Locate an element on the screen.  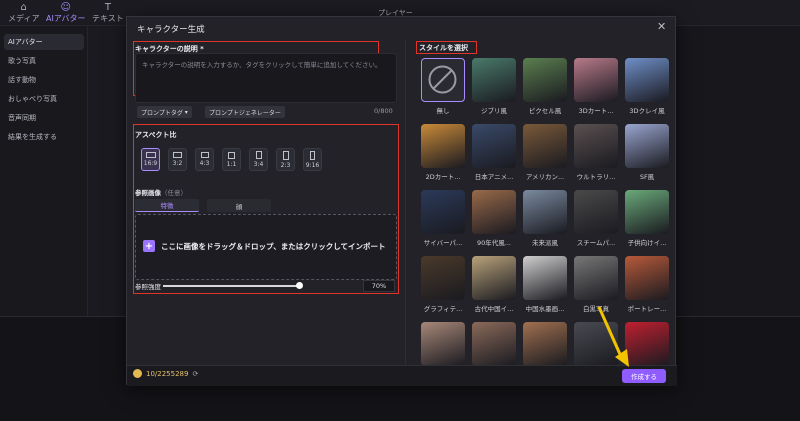
prompt-generator-button: プロンプトジェネレーター is located at coordinates (245, 112).